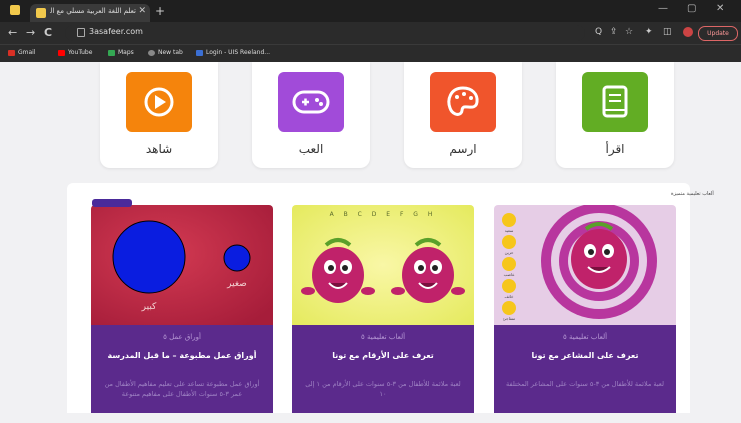 The width and height of the screenshot is (741, 423). What do you see at coordinates (27, 52) in the screenshot?
I see `bookmark-label: Gmail` at bounding box center [27, 52].